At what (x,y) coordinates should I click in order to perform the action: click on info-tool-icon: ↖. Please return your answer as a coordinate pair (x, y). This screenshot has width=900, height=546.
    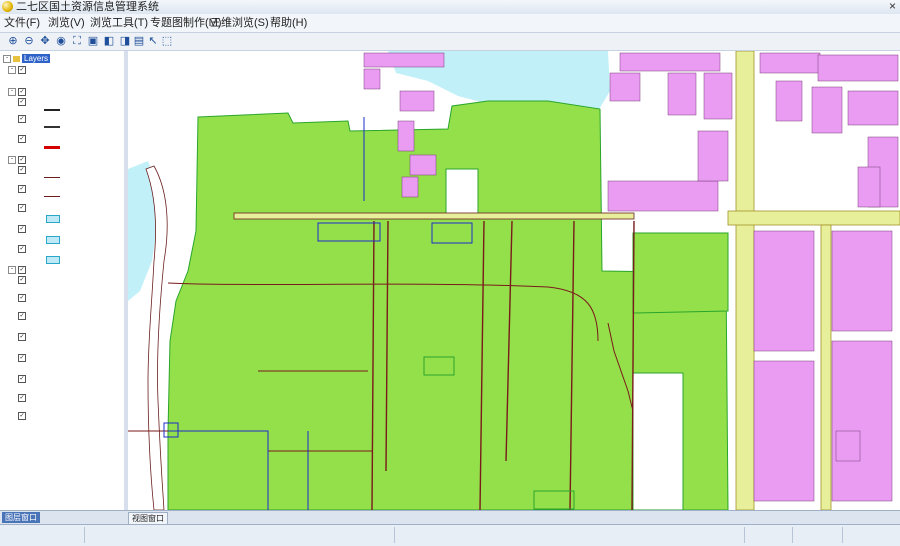
    Looking at the image, I should click on (153, 41).